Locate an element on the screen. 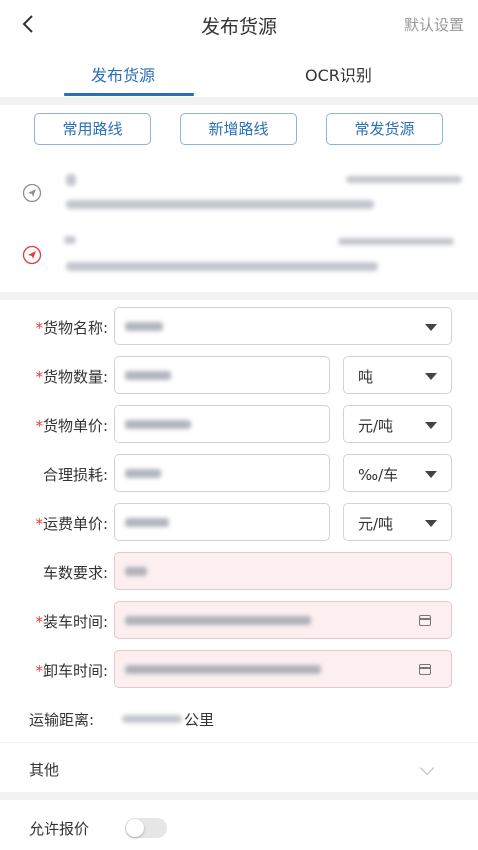 This screenshot has height=850, width=478. allow-quote-label: 允许报价 is located at coordinates (59, 829).